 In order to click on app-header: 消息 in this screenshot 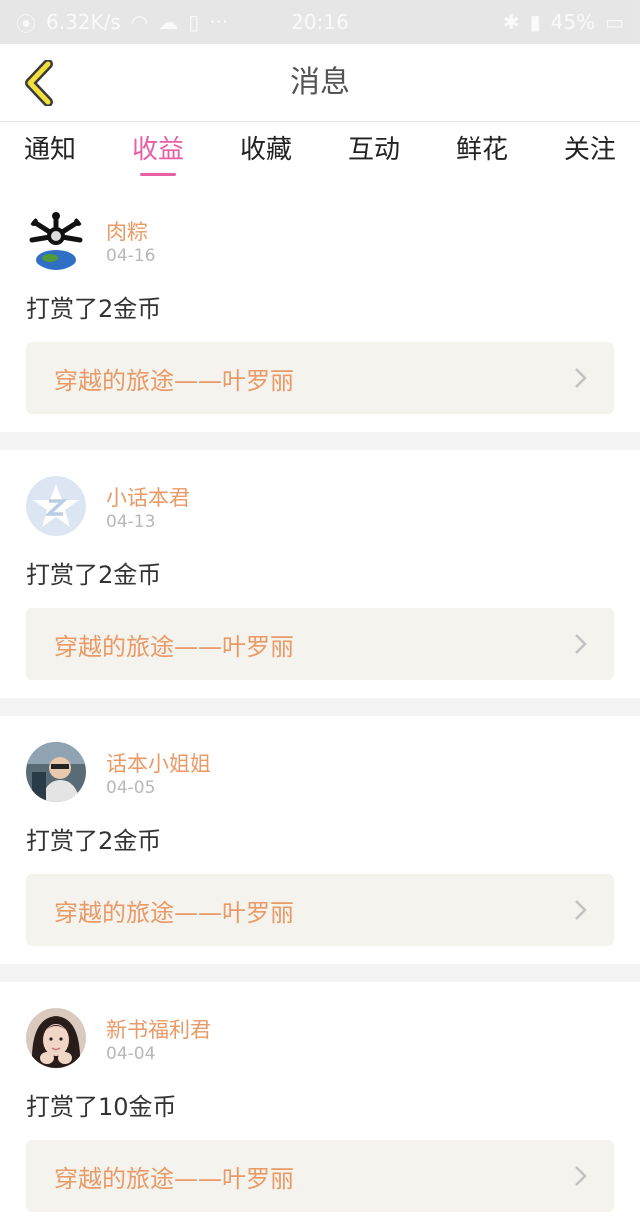, I will do `click(320, 83)`.